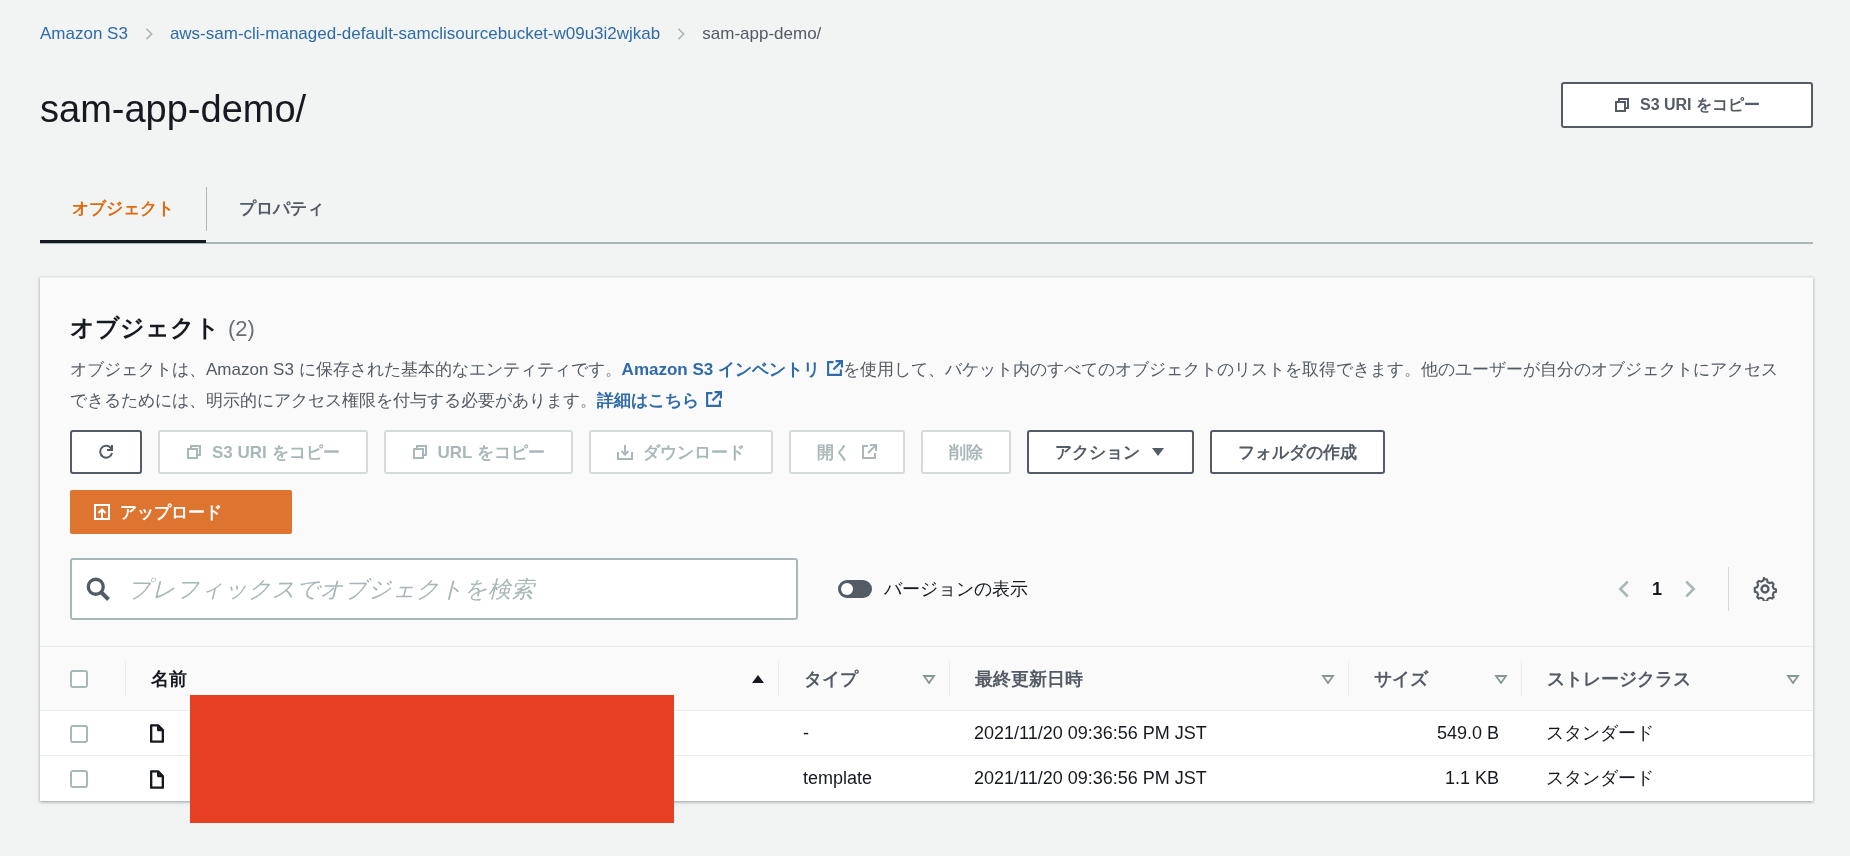 Image resolution: width=1850 pixels, height=856 pixels. What do you see at coordinates (1687, 105) in the screenshot?
I see `copy-s3-uri-button: S3 URI をコピー` at bounding box center [1687, 105].